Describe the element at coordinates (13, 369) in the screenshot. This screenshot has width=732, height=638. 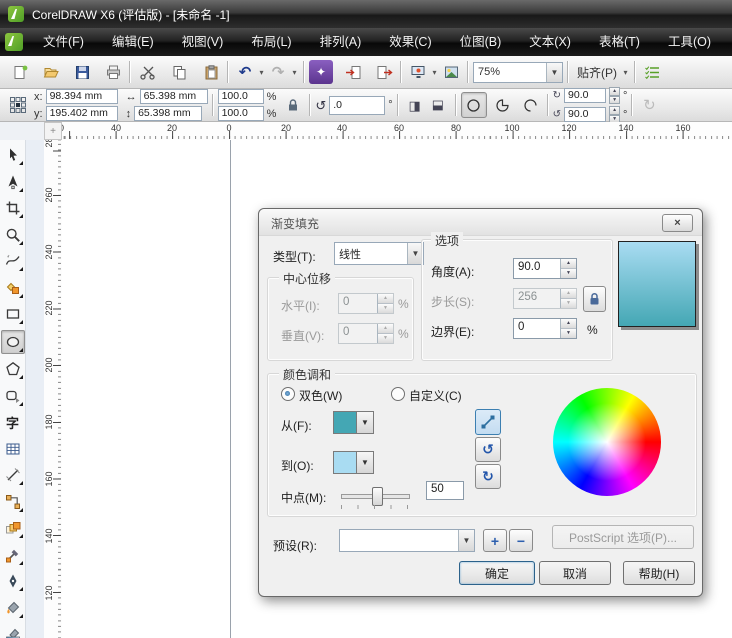
I see `polygon-tool` at that location.